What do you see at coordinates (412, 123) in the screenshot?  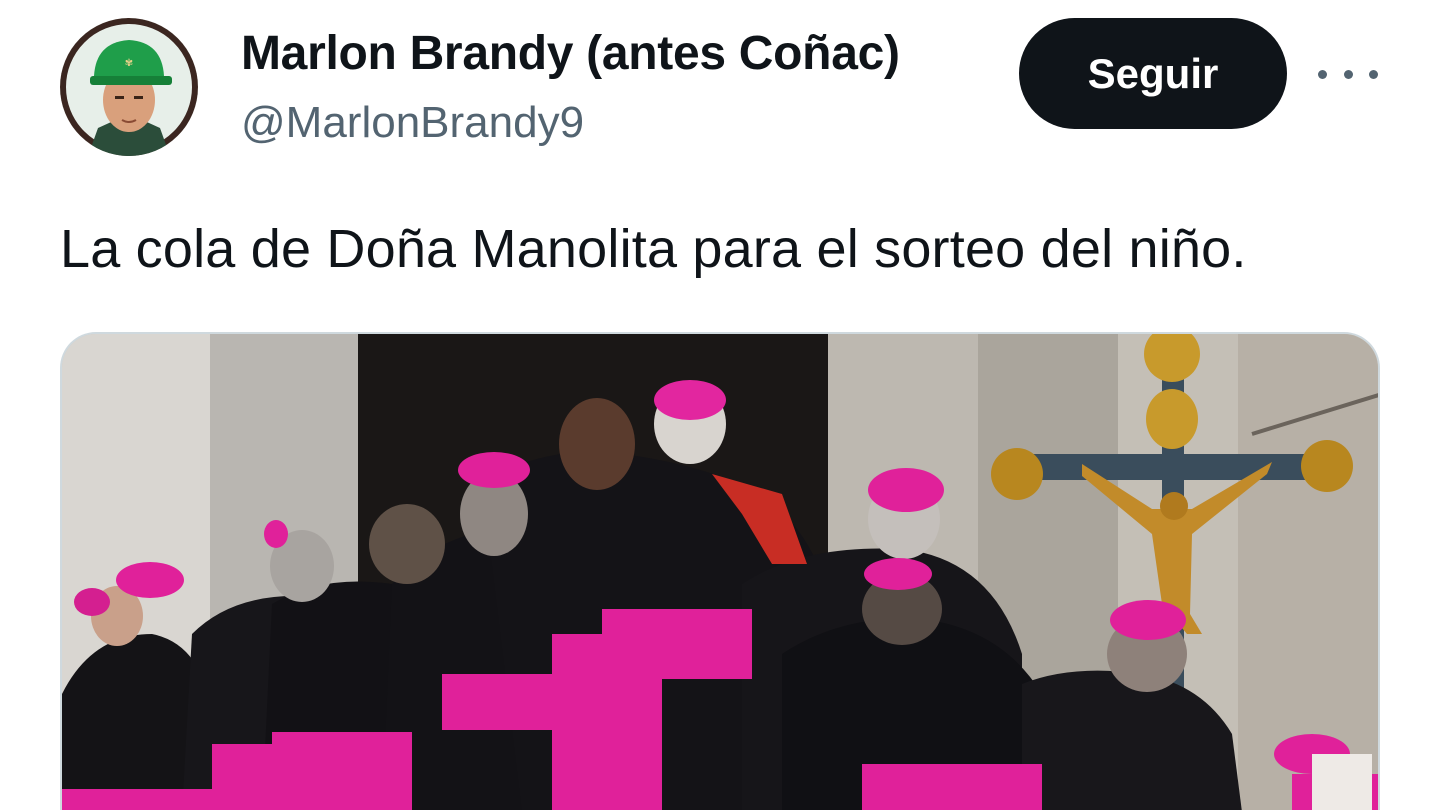 I see `author-handle: @MarlonBrandy9` at bounding box center [412, 123].